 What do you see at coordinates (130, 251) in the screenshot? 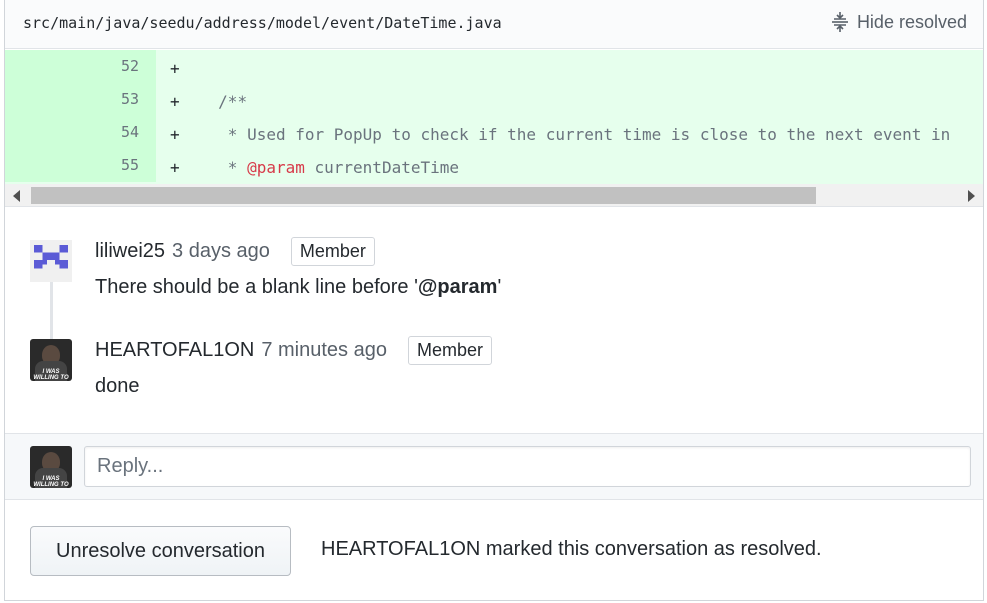
I see `comment-author: liliwei25` at bounding box center [130, 251].